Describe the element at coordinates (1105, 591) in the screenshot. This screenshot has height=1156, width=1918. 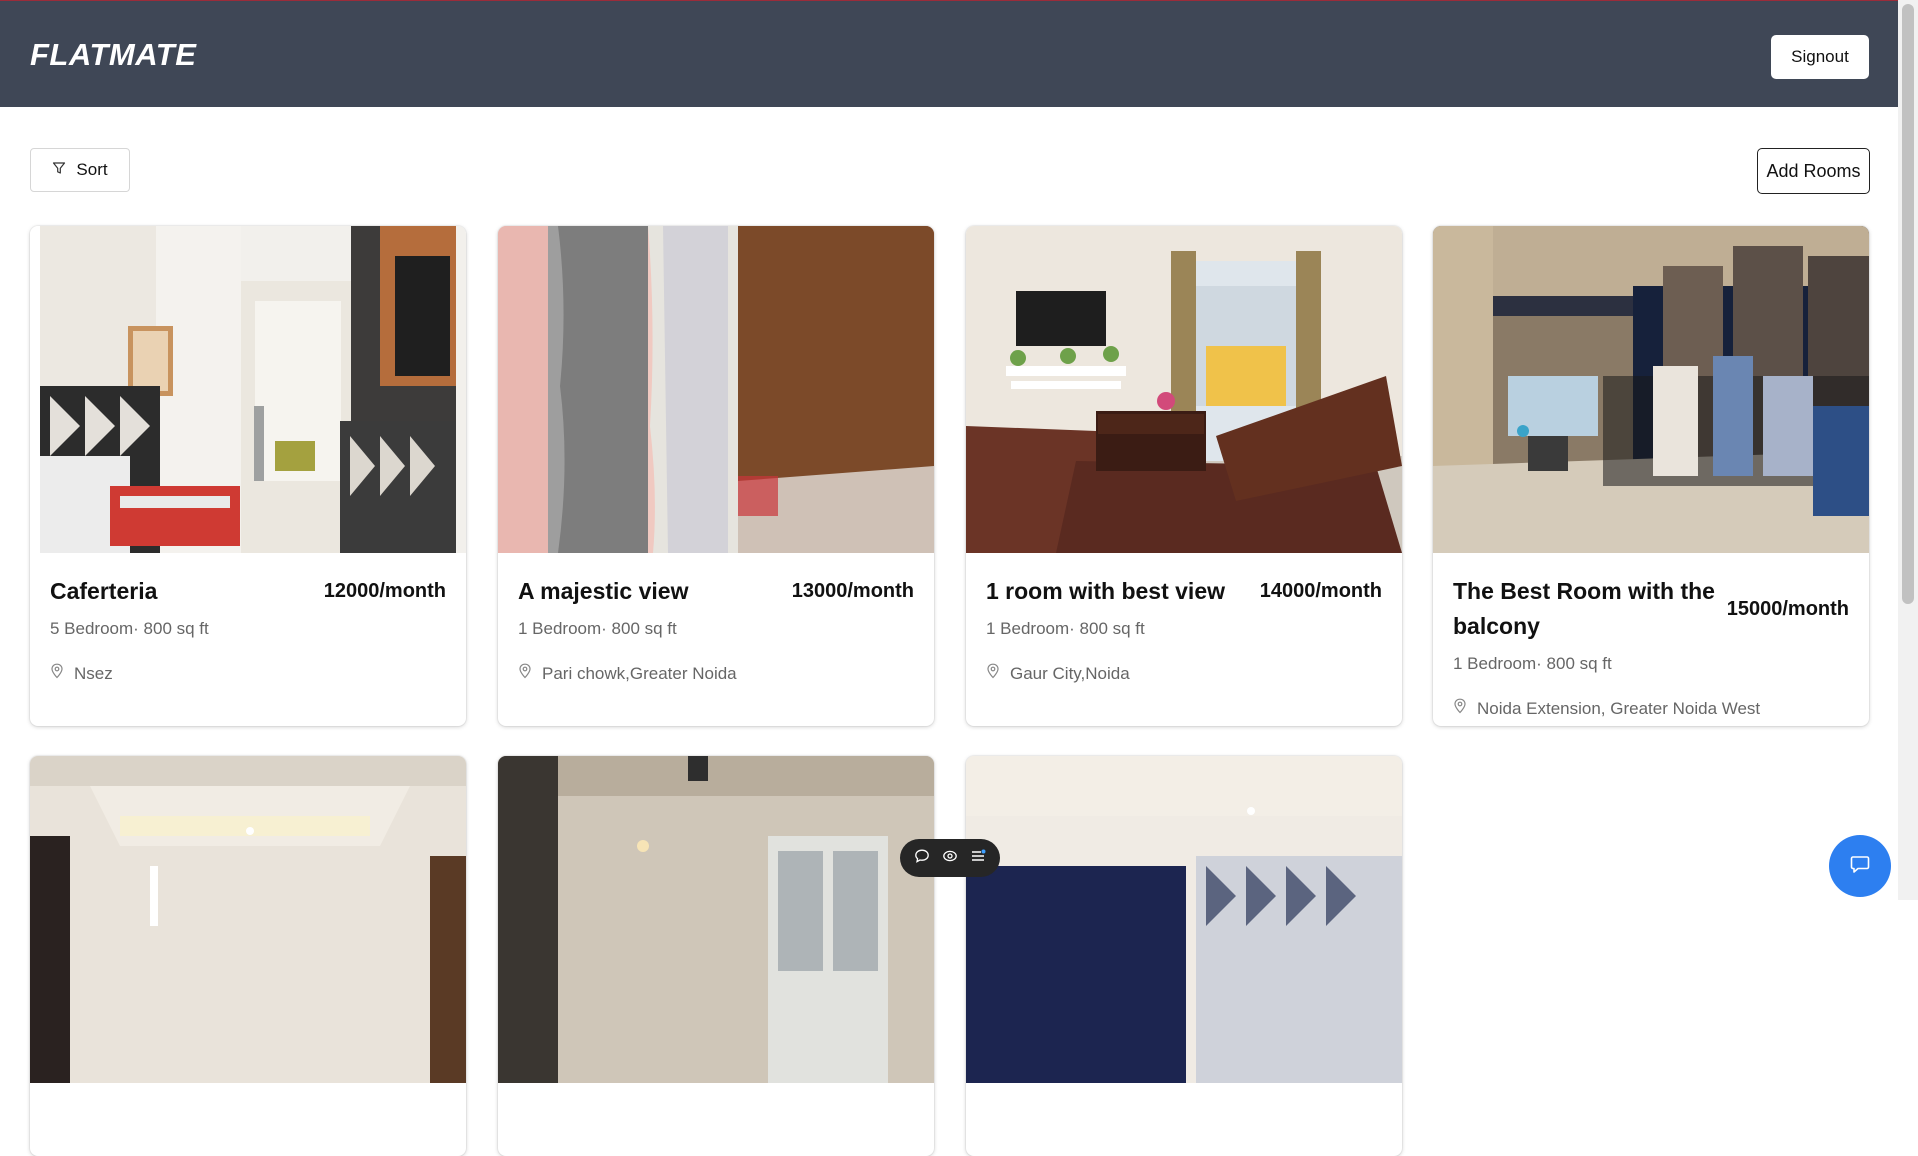
I see `listing-title: 1 room with best view` at that location.